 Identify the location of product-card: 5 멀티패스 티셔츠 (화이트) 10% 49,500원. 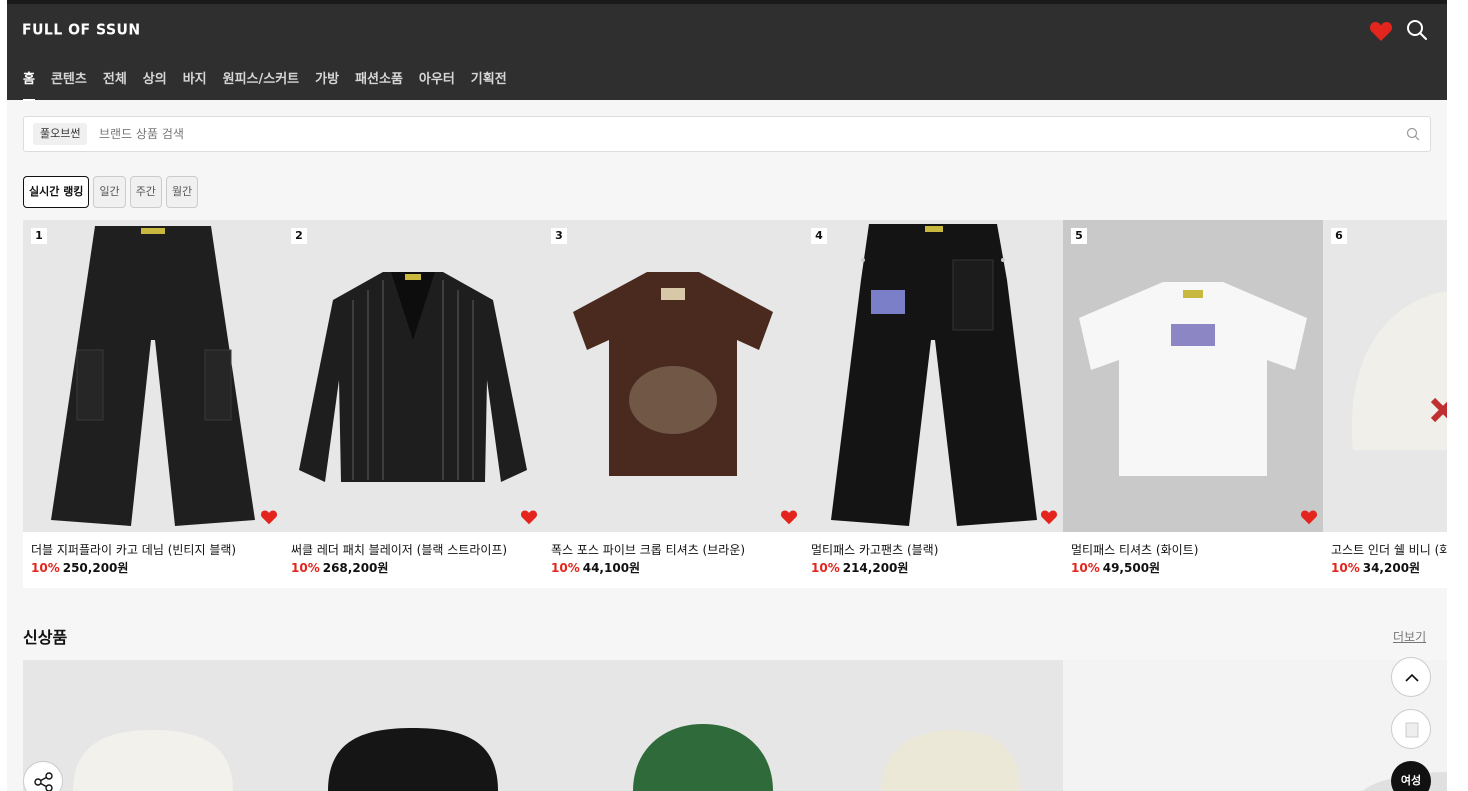
(1193, 404).